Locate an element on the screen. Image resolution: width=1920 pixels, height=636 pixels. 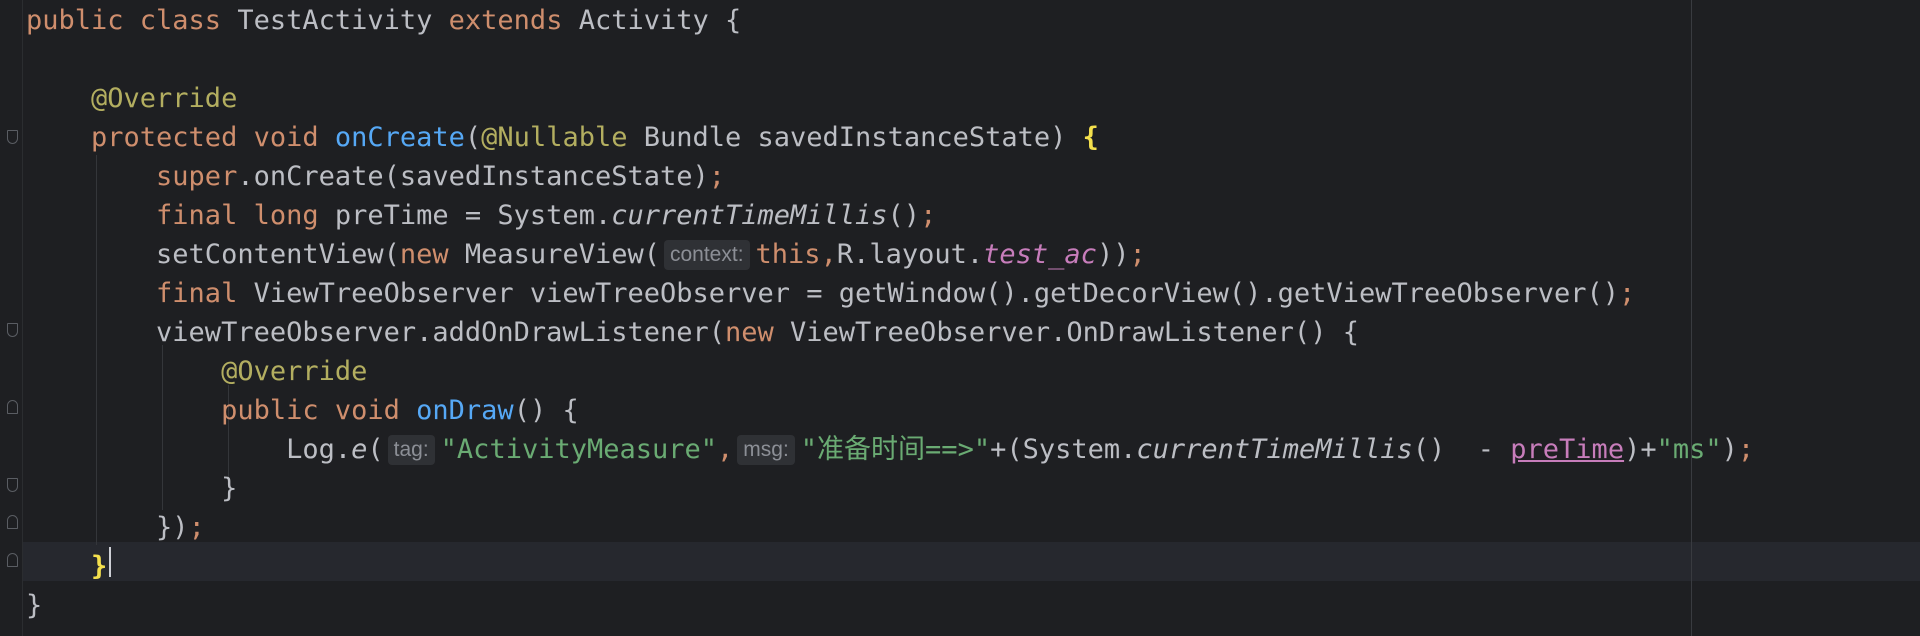
code-token: Activity { is located at coordinates (660, 20).